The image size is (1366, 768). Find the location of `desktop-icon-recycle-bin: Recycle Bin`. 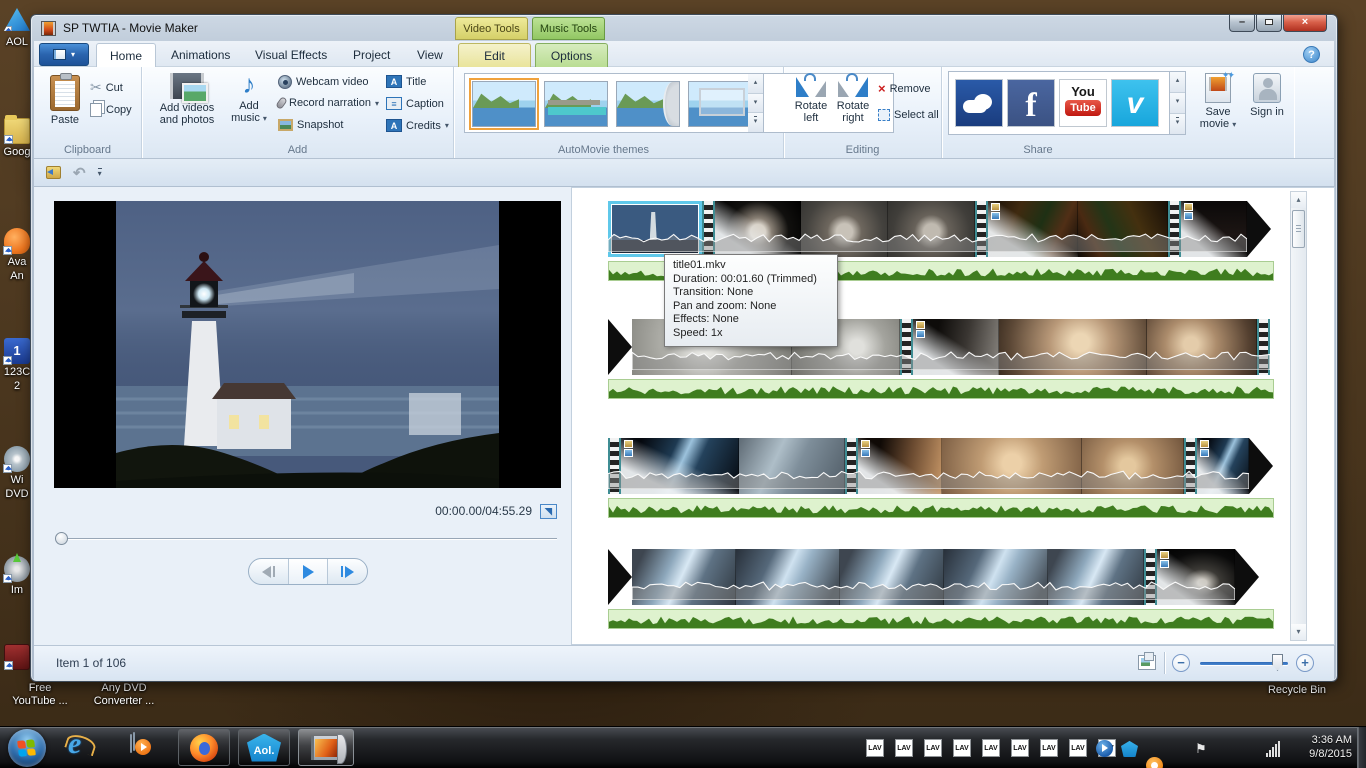

desktop-icon-recycle-bin: Recycle Bin is located at coordinates (1297, 690).